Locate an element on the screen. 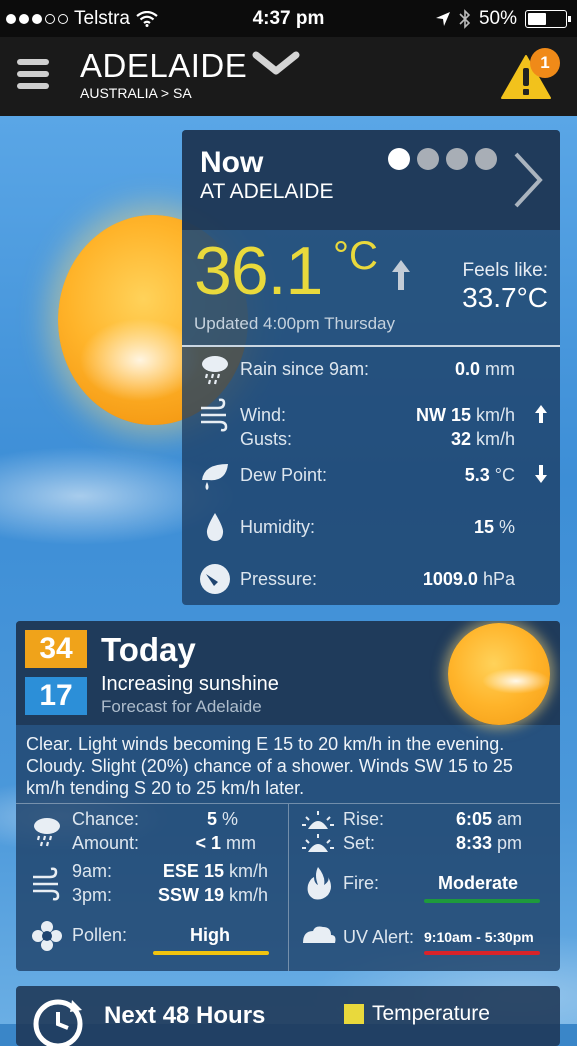 The image size is (577, 1046). rain-value: 0.0 is located at coordinates (467, 369).